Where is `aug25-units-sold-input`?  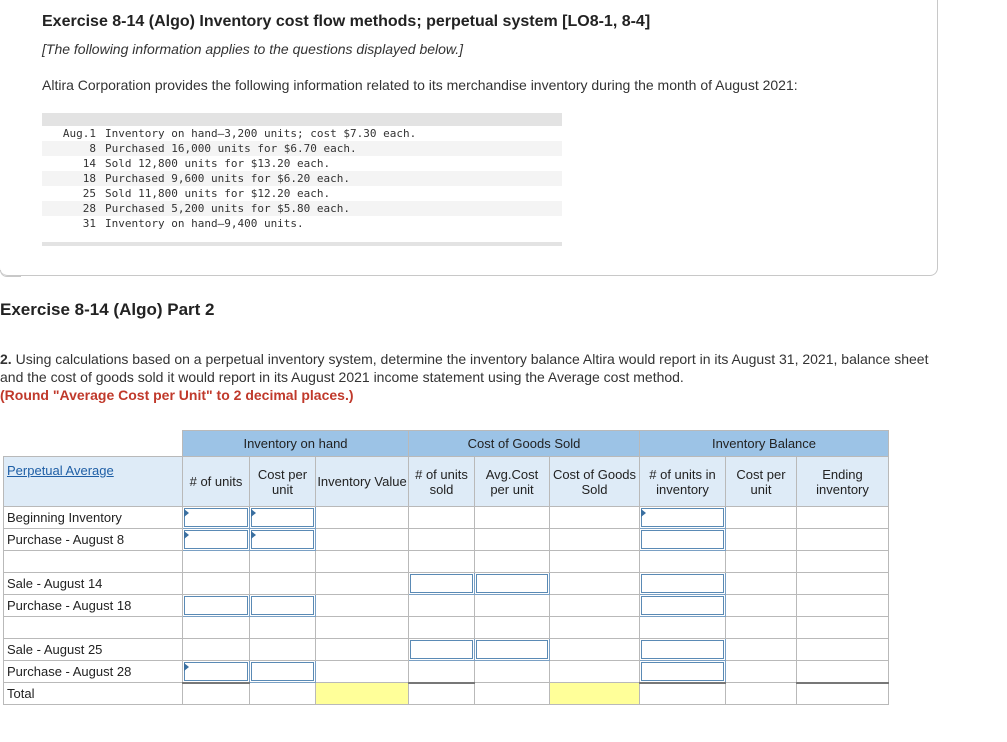
aug25-units-sold-input is located at coordinates (441, 649).